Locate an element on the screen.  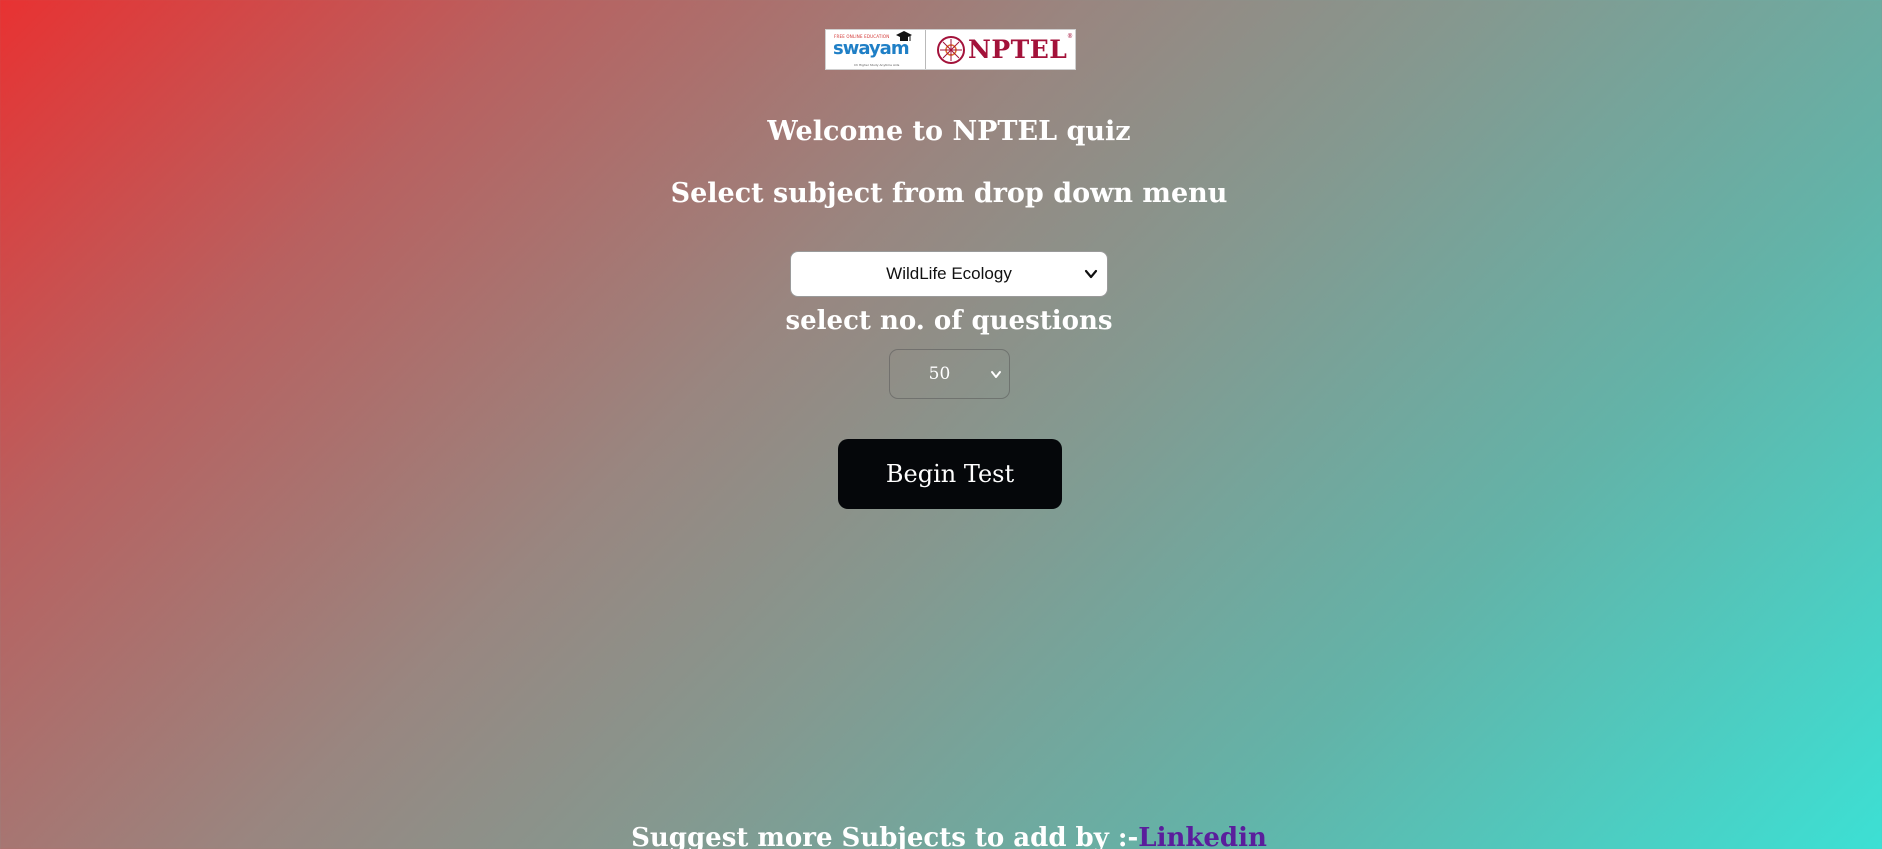
swayam-tagline: Ch Higher Study Anytime Aids is located at coordinates (877, 65).